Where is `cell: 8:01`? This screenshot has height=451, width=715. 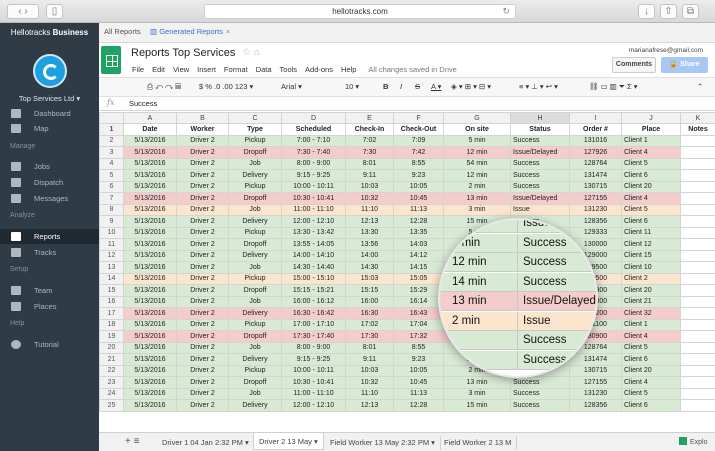
cell: 8:01 is located at coordinates (369, 163).